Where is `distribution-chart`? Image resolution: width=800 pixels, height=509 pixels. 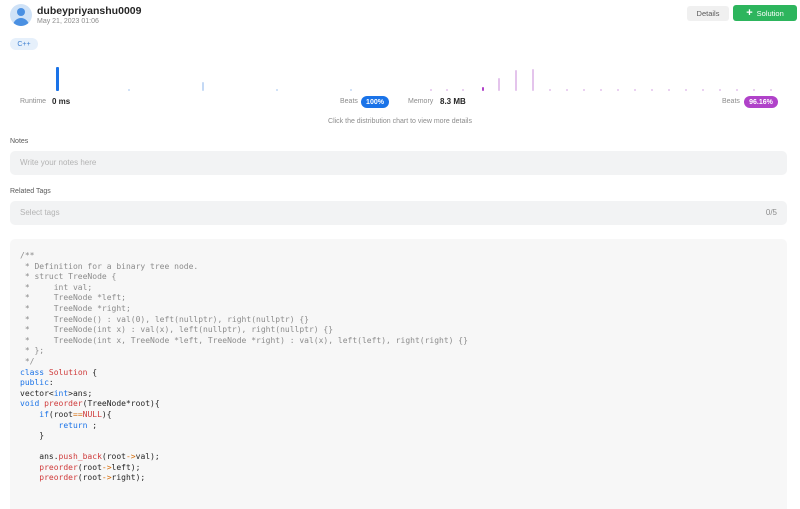
distribution-chart is located at coordinates (400, 73).